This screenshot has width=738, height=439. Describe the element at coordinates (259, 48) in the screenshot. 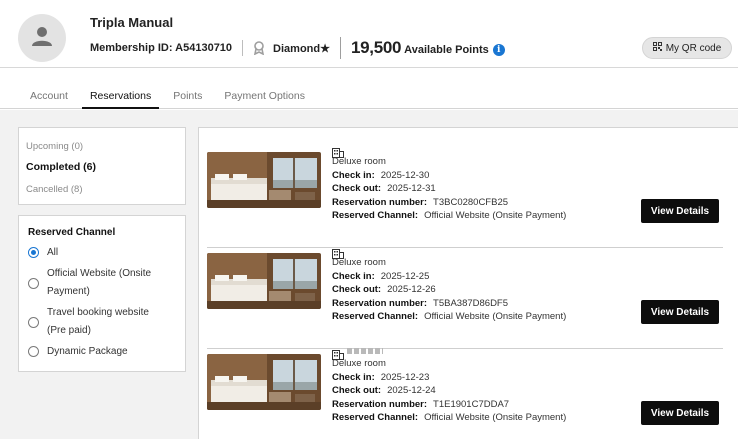

I see `medal-icon` at that location.